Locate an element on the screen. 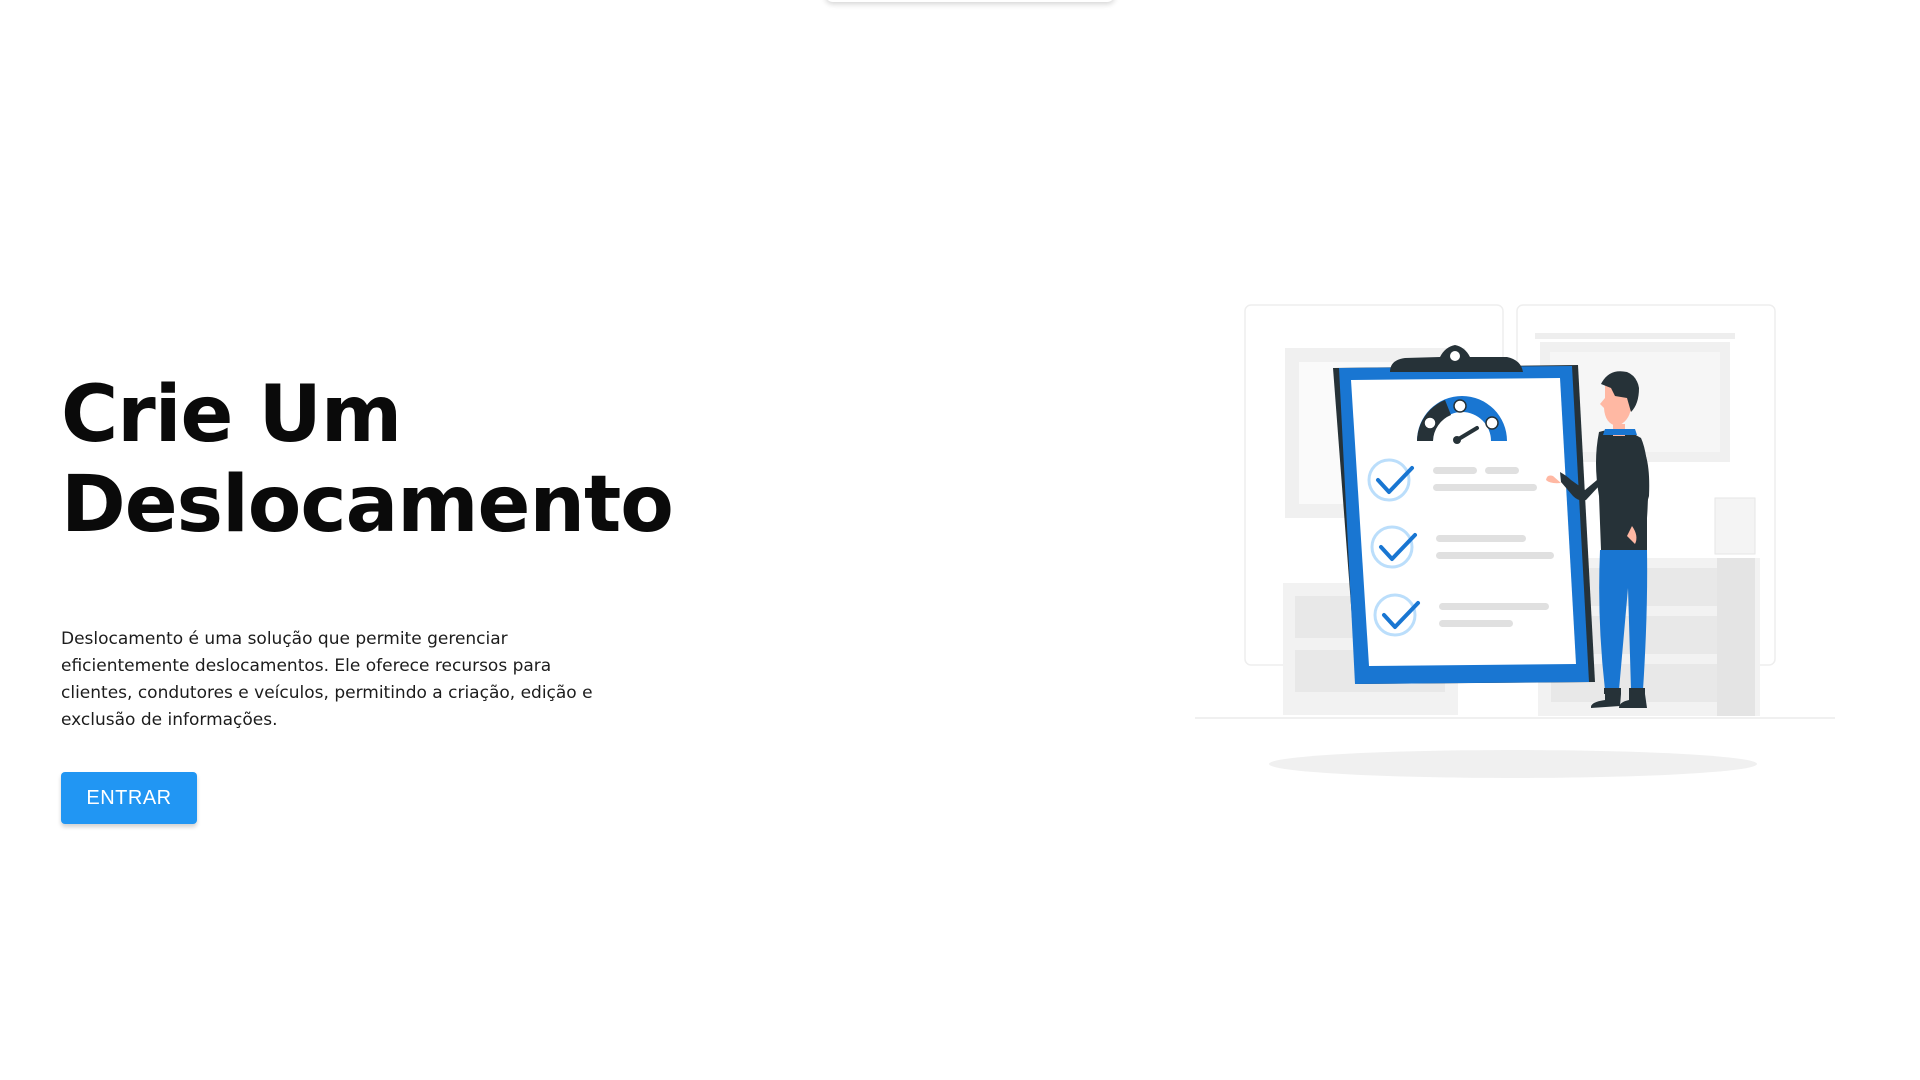 This screenshot has height=1080, width=1920. hero-title: Crie Um Deslocamento is located at coordinates (367, 460).